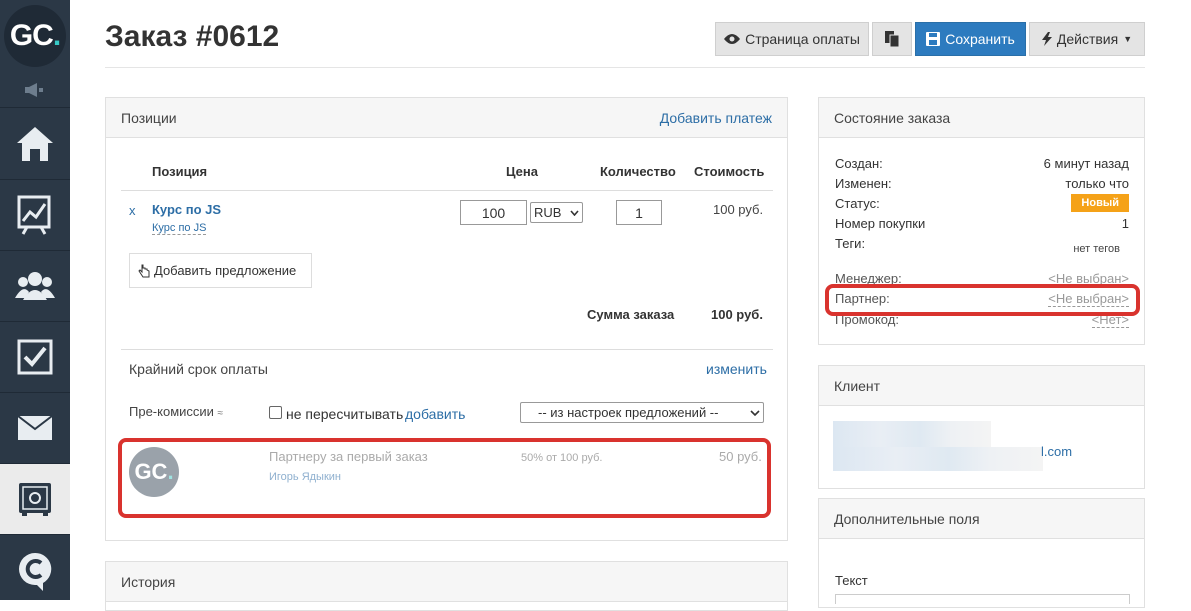  I want to click on col-price-header: Цена, so click(522, 171).